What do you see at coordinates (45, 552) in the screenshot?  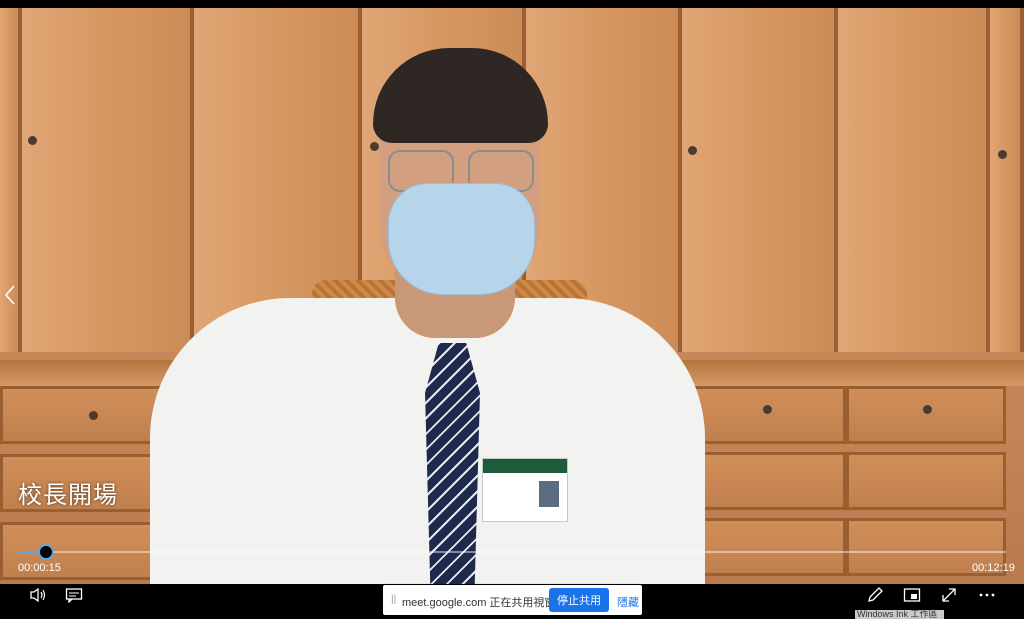 I see `progress-thumb` at bounding box center [45, 552].